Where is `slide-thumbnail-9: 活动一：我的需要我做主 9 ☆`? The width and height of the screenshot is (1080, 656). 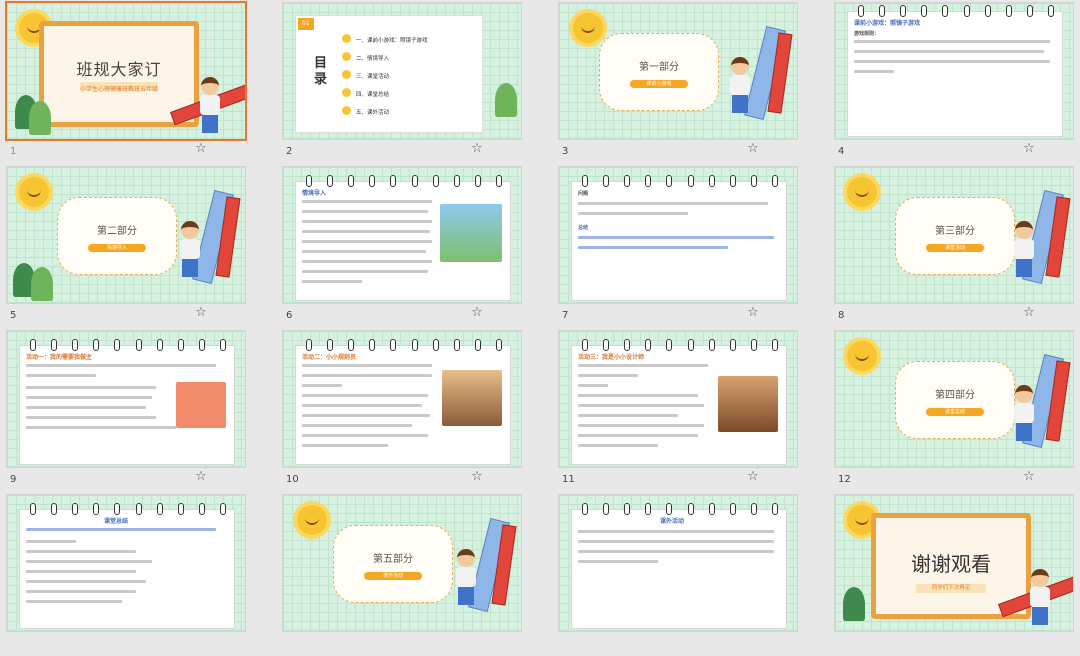 slide-thumbnail-9: 活动一：我的需要我做主 9 ☆ is located at coordinates (135, 410).